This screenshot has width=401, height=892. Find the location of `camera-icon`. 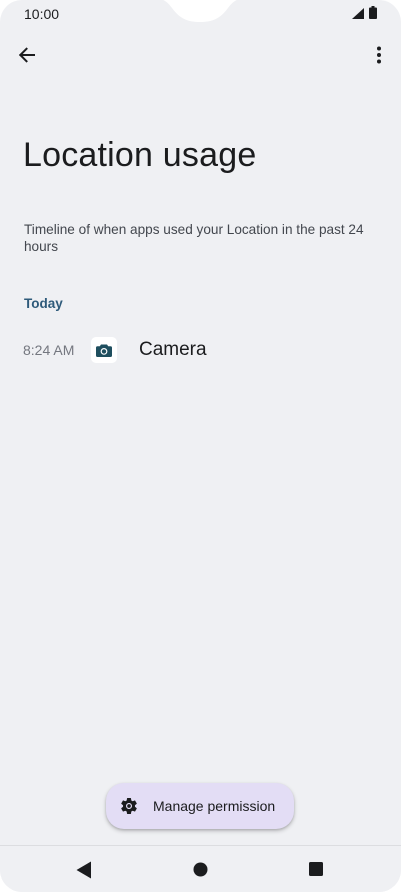

camera-icon is located at coordinates (104, 350).